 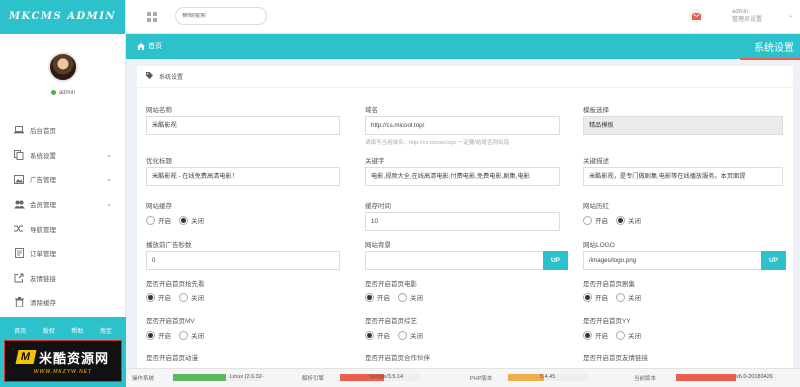 I want to click on domain-label: 域名, so click(x=371, y=110).